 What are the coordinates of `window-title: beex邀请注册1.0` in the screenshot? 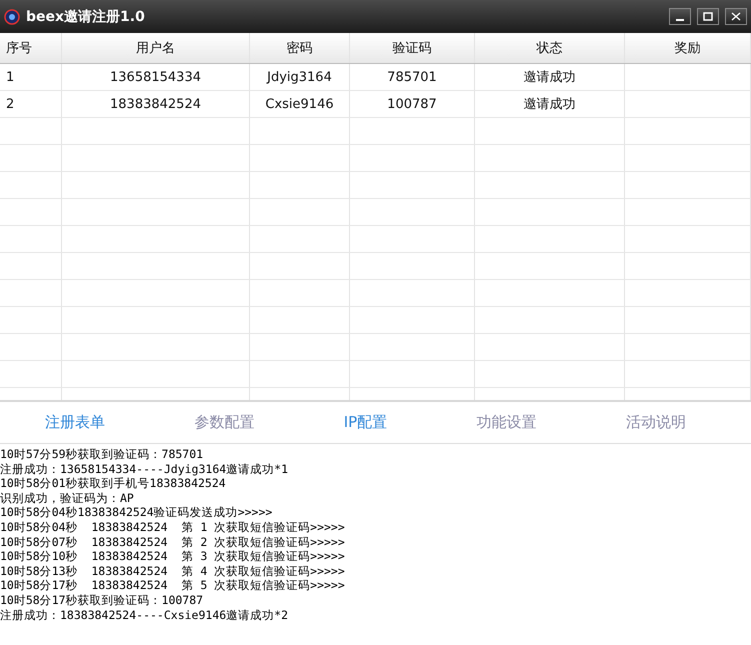 It's located at (86, 17).